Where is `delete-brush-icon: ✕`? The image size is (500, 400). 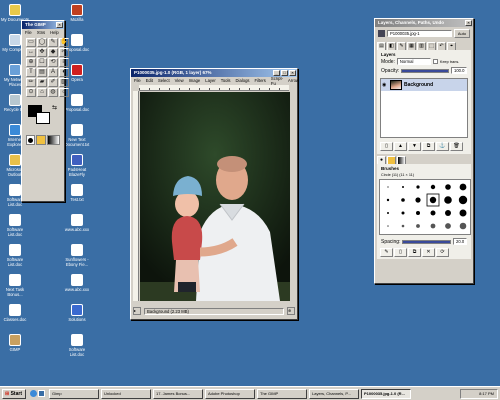 delete-brush-icon: ✕ is located at coordinates (428, 252).